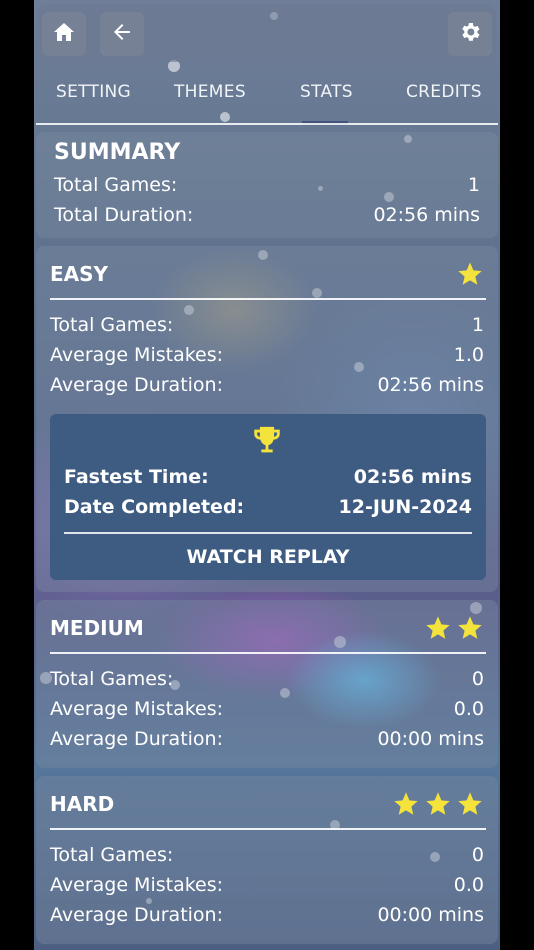  What do you see at coordinates (268, 653) in the screenshot?
I see `medium-divider` at bounding box center [268, 653].